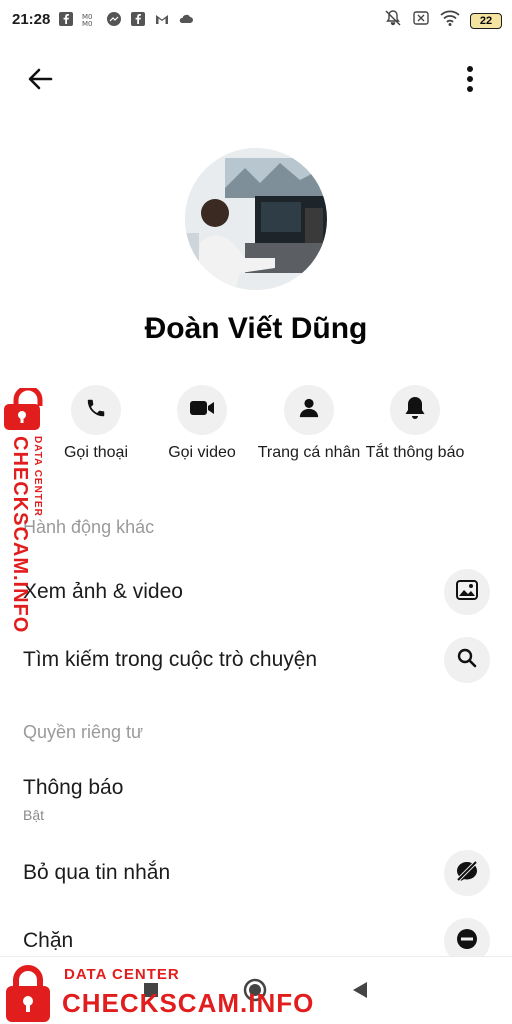  Describe the element at coordinates (415, 452) in the screenshot. I see `mute-label: Tắt thông báo` at that location.